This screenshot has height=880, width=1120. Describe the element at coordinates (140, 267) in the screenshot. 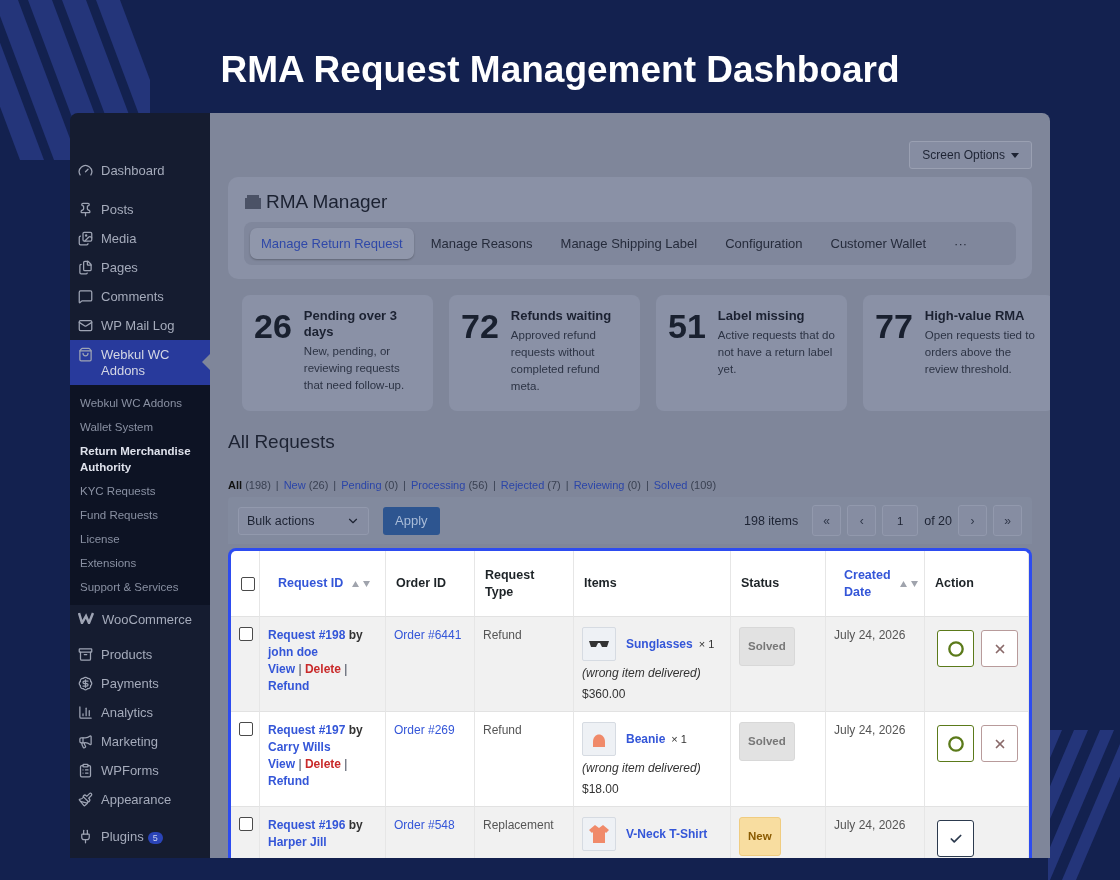

I see `sidebar-item: Pages` at that location.